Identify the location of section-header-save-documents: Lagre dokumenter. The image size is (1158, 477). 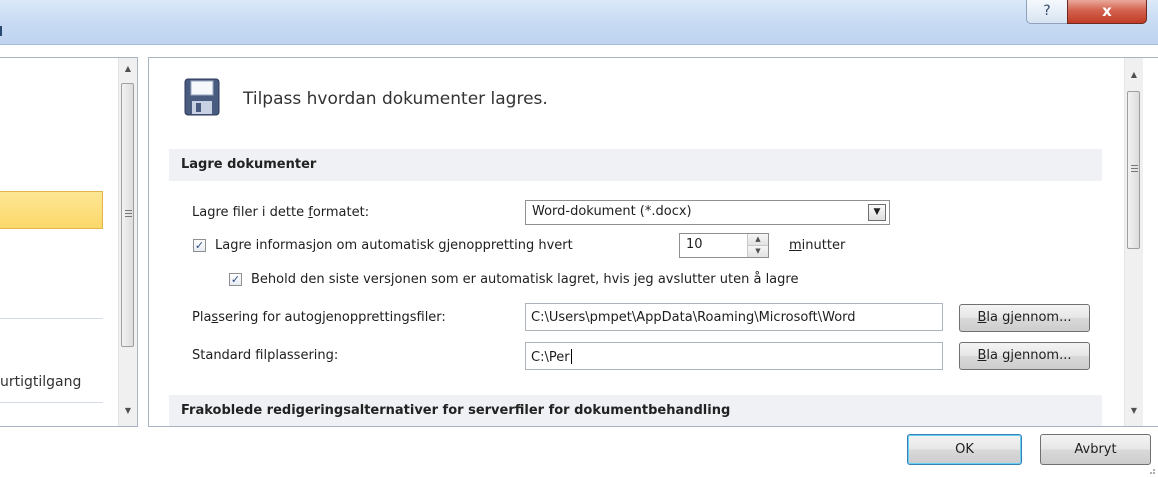
(635, 165).